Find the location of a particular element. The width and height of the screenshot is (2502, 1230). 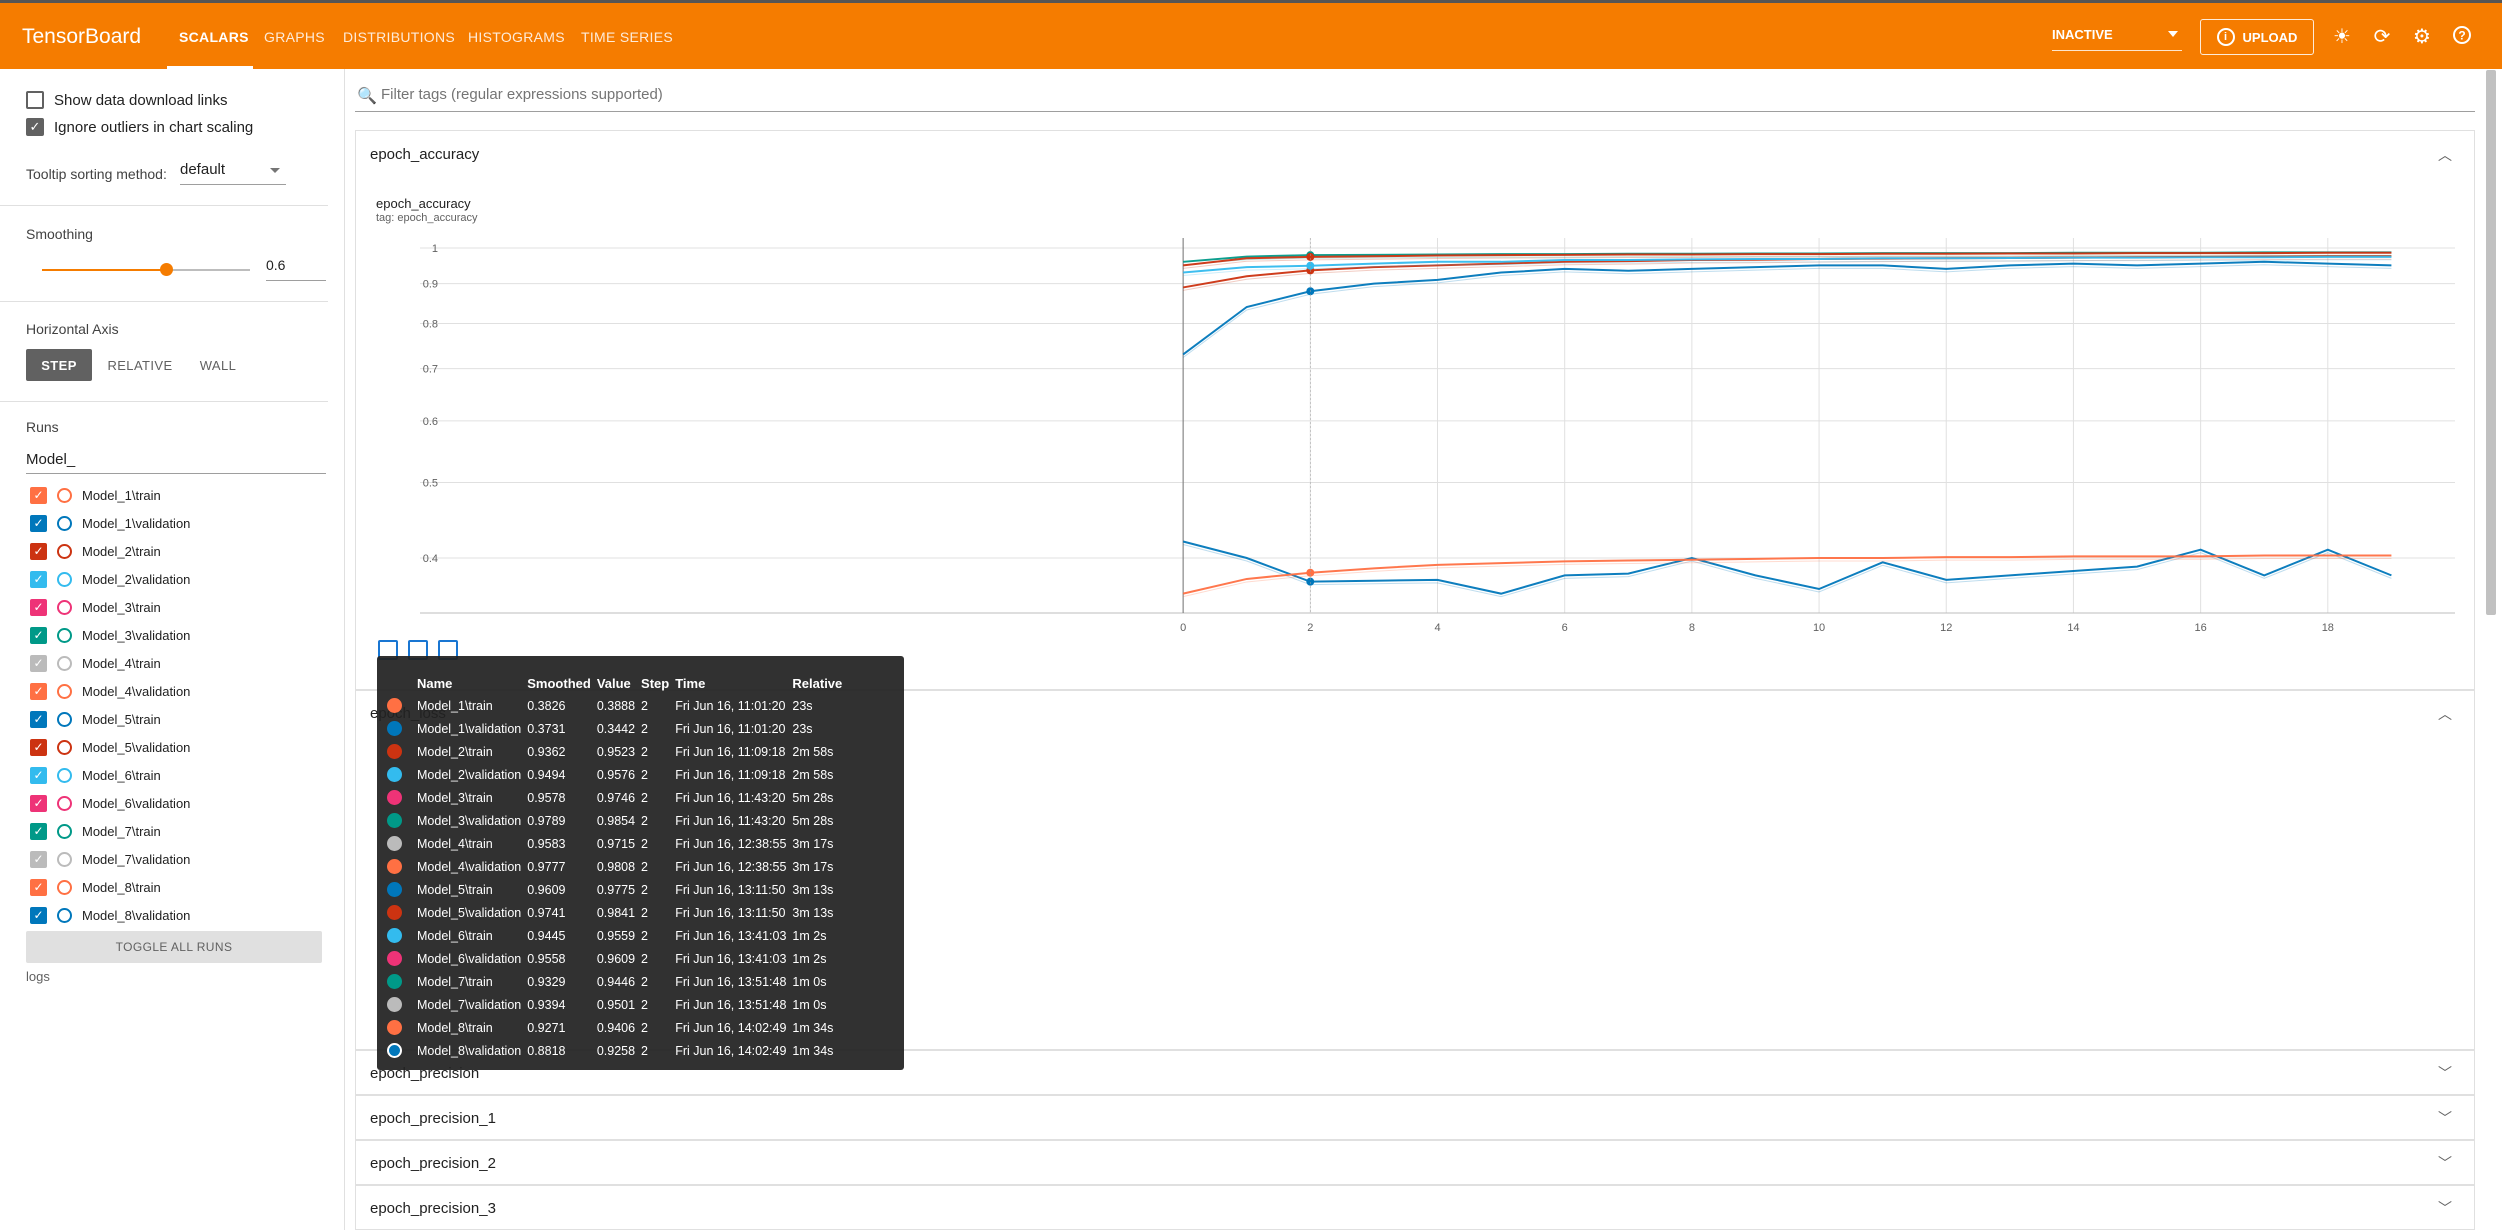

series-raw-line is located at coordinates (1787, 571).